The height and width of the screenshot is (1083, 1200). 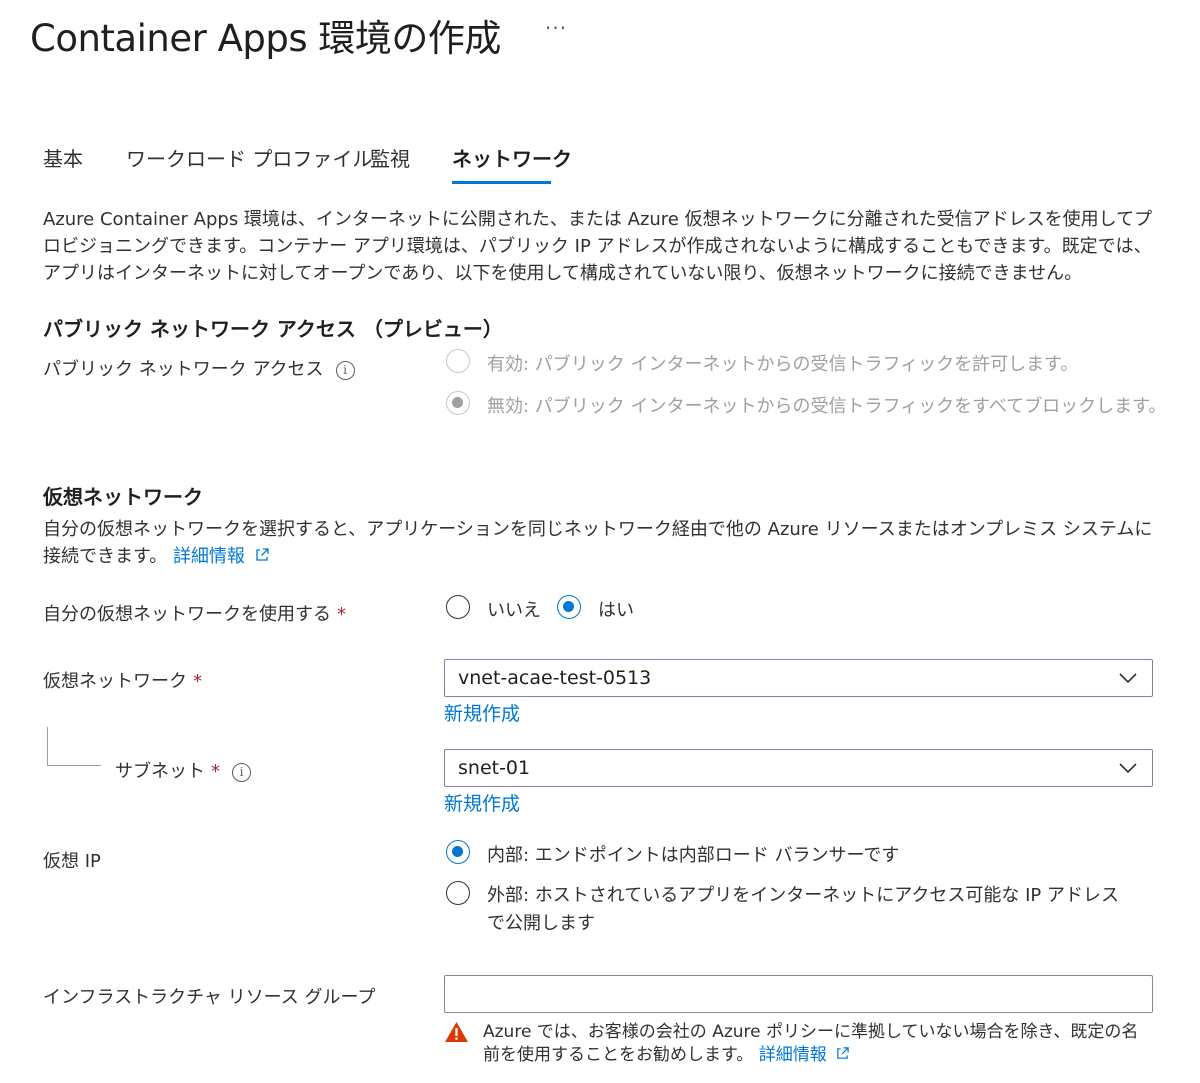 I want to click on vnet-label: 仮想ネットワーク *, so click(x=122, y=680).